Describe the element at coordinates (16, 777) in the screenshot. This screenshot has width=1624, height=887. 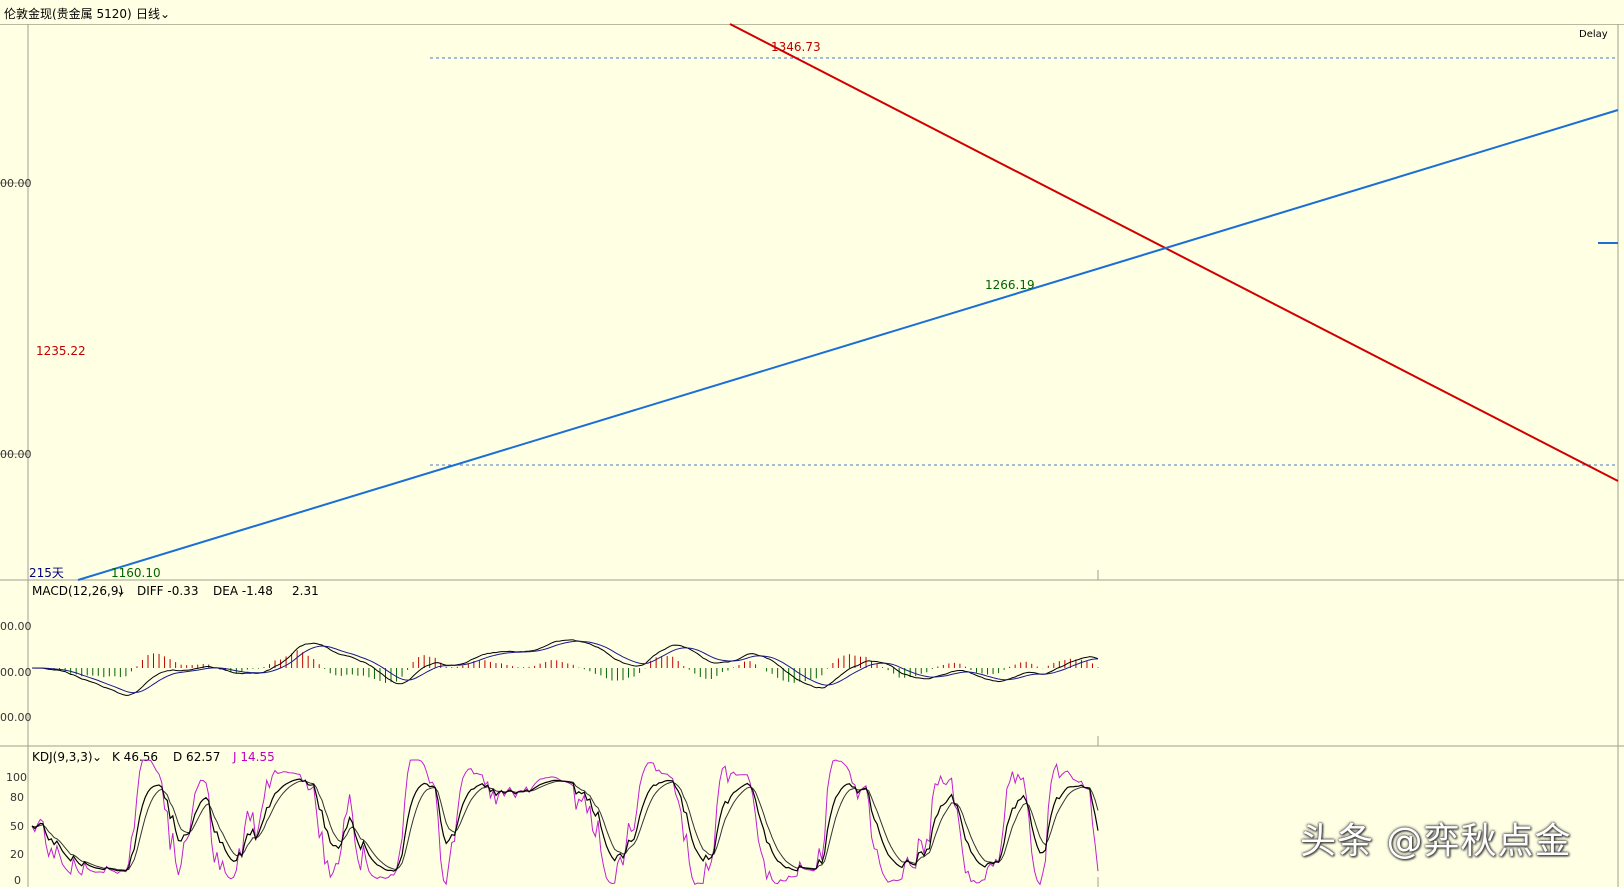
I see `kdj-y-tick: 100` at that location.